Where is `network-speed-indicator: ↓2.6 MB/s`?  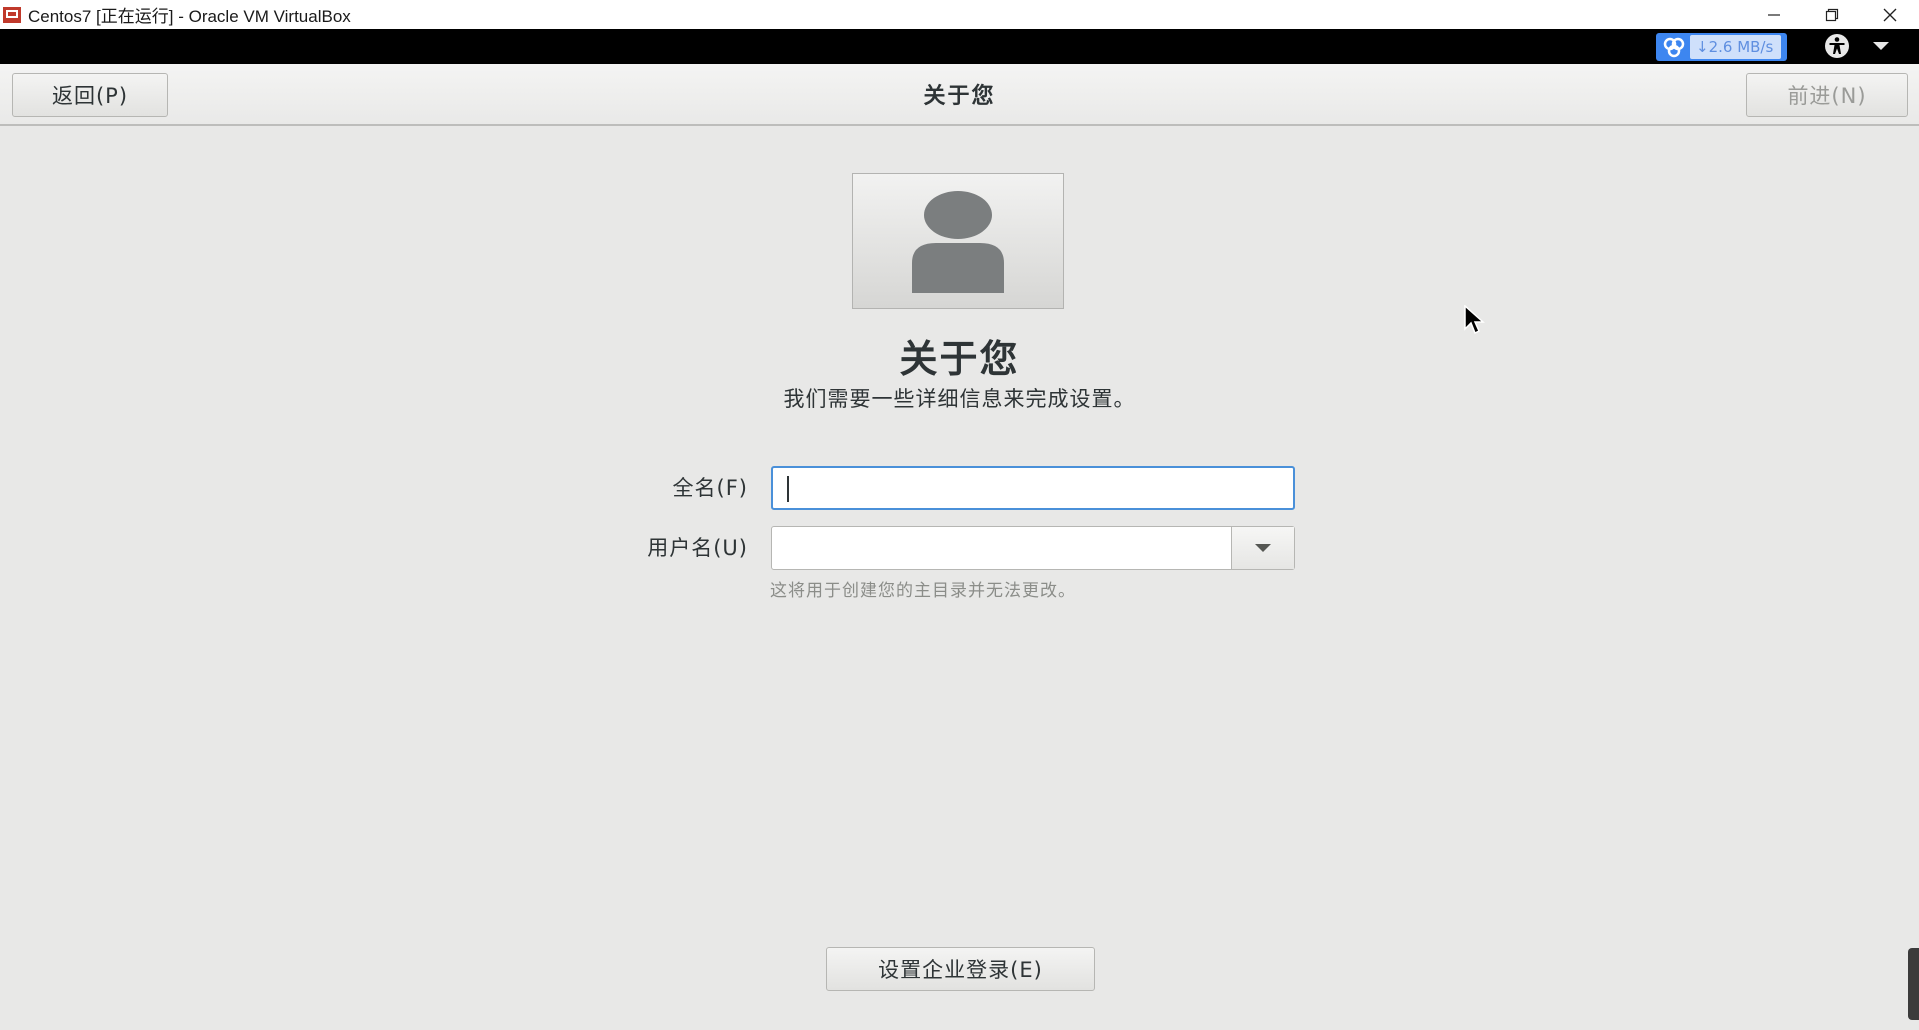
network-speed-indicator: ↓2.6 MB/s is located at coordinates (1721, 47).